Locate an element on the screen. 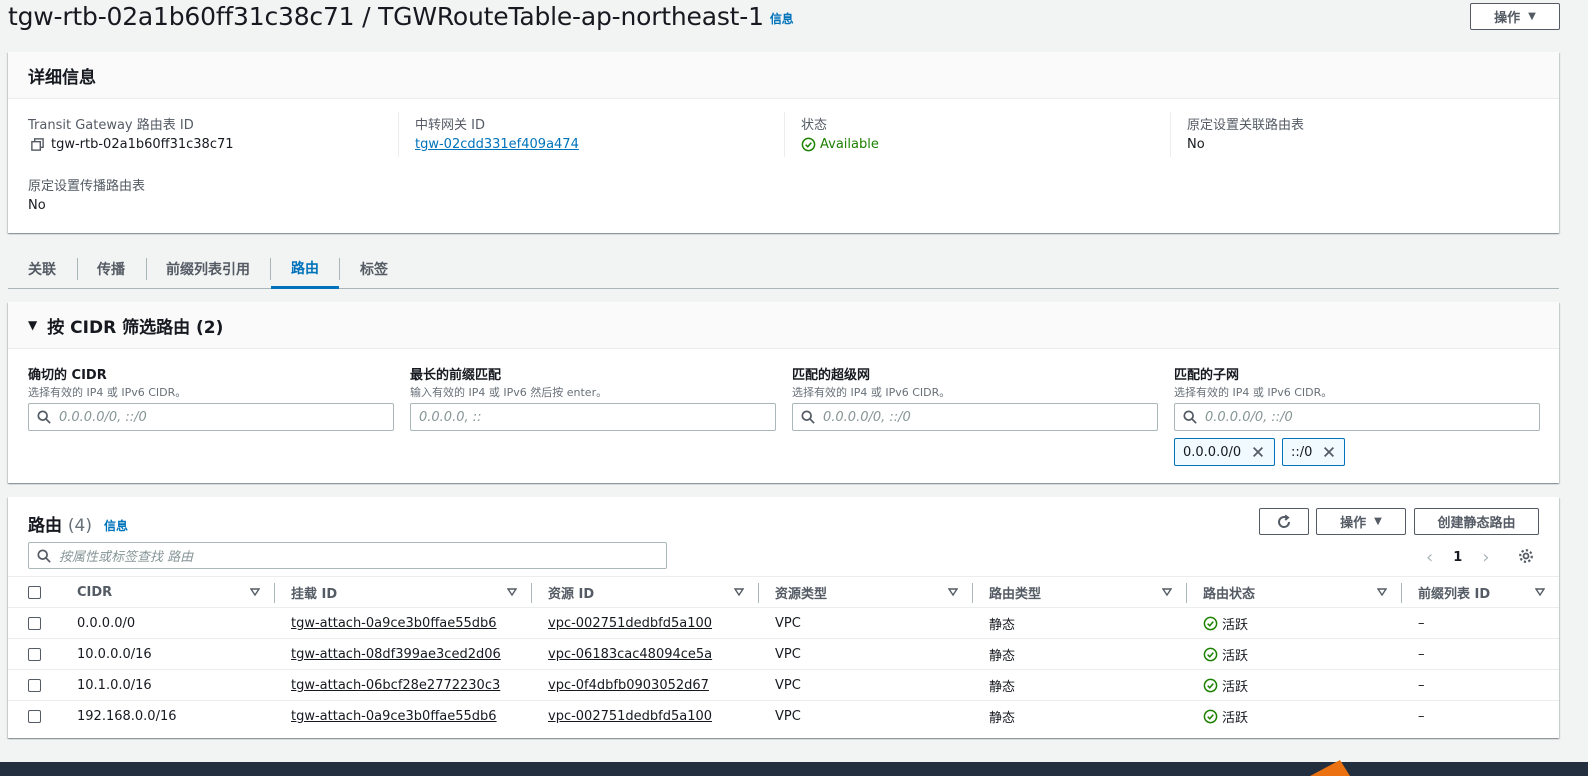  details-panel-title: 详细信息 is located at coordinates (783, 75).